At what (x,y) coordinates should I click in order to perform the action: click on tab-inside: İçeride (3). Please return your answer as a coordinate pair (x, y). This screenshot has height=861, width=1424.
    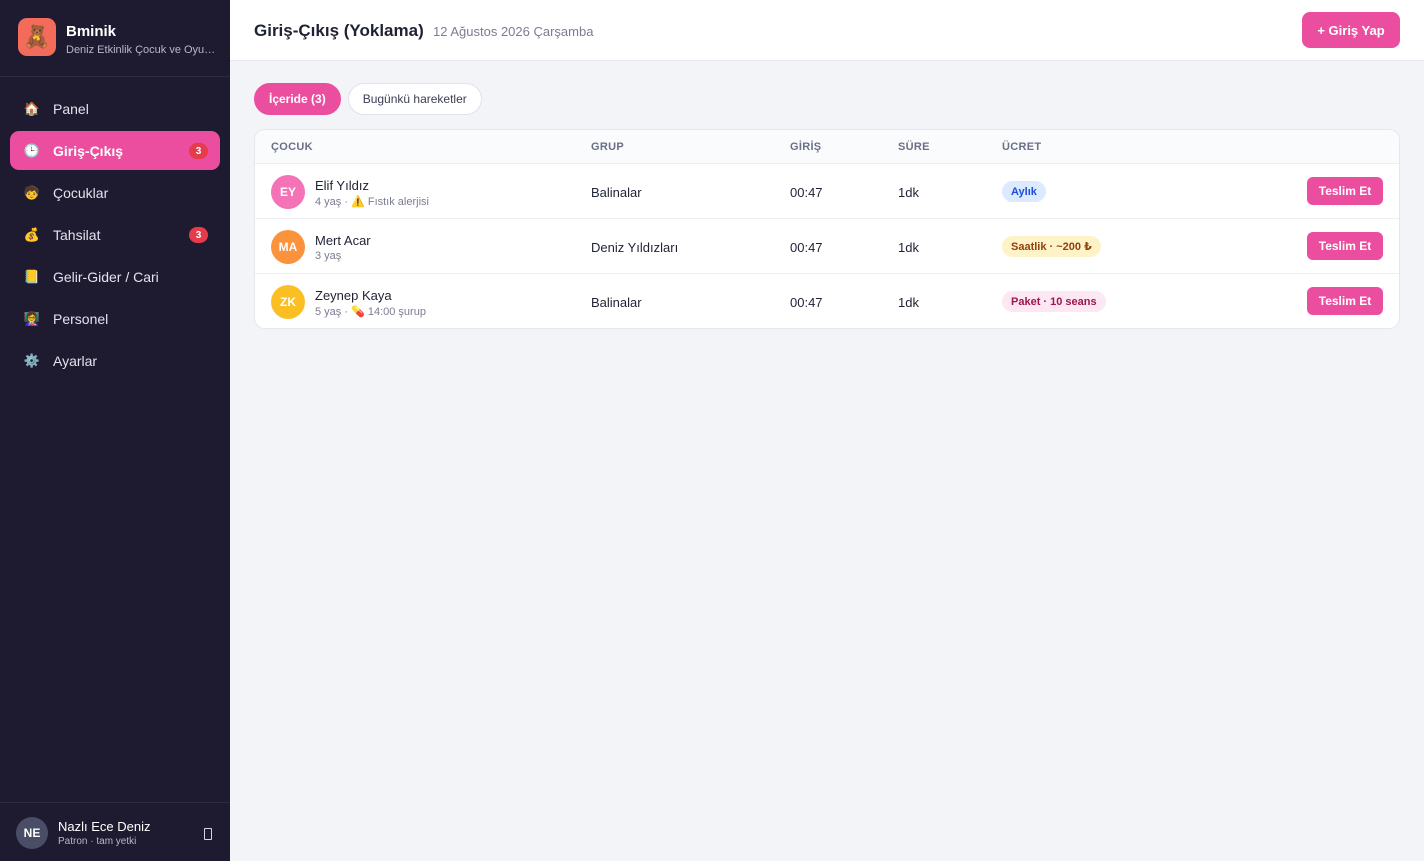
    Looking at the image, I should click on (297, 99).